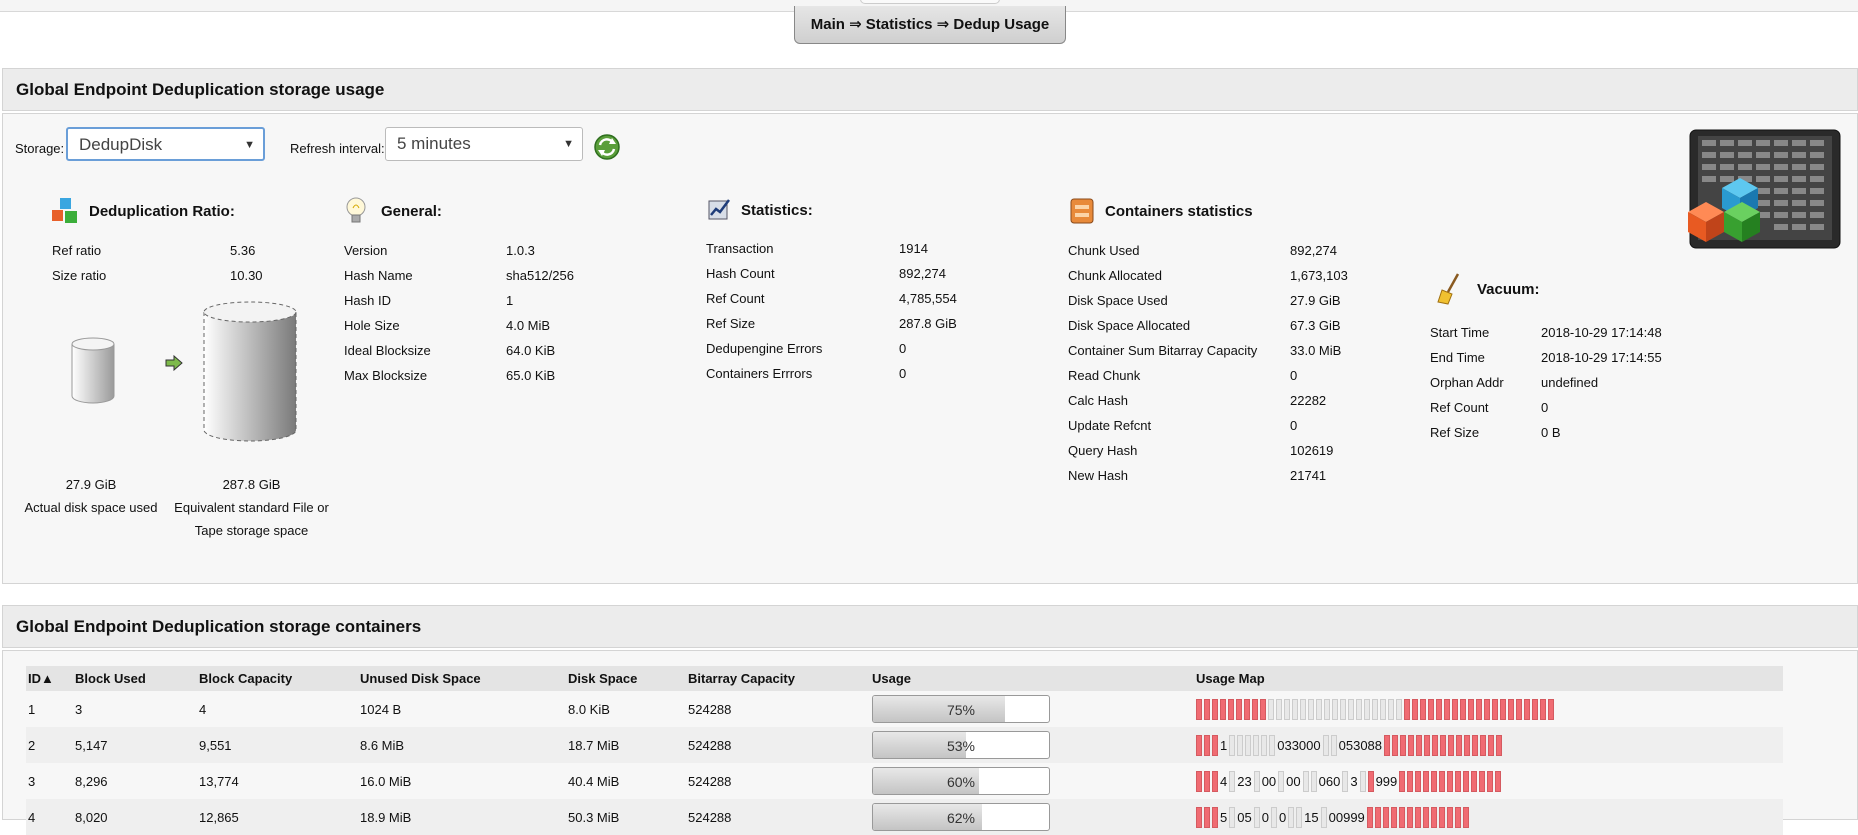 This screenshot has width=1858, height=835. What do you see at coordinates (1360, 745) in the screenshot?
I see `usage-map-label: 053088` at bounding box center [1360, 745].